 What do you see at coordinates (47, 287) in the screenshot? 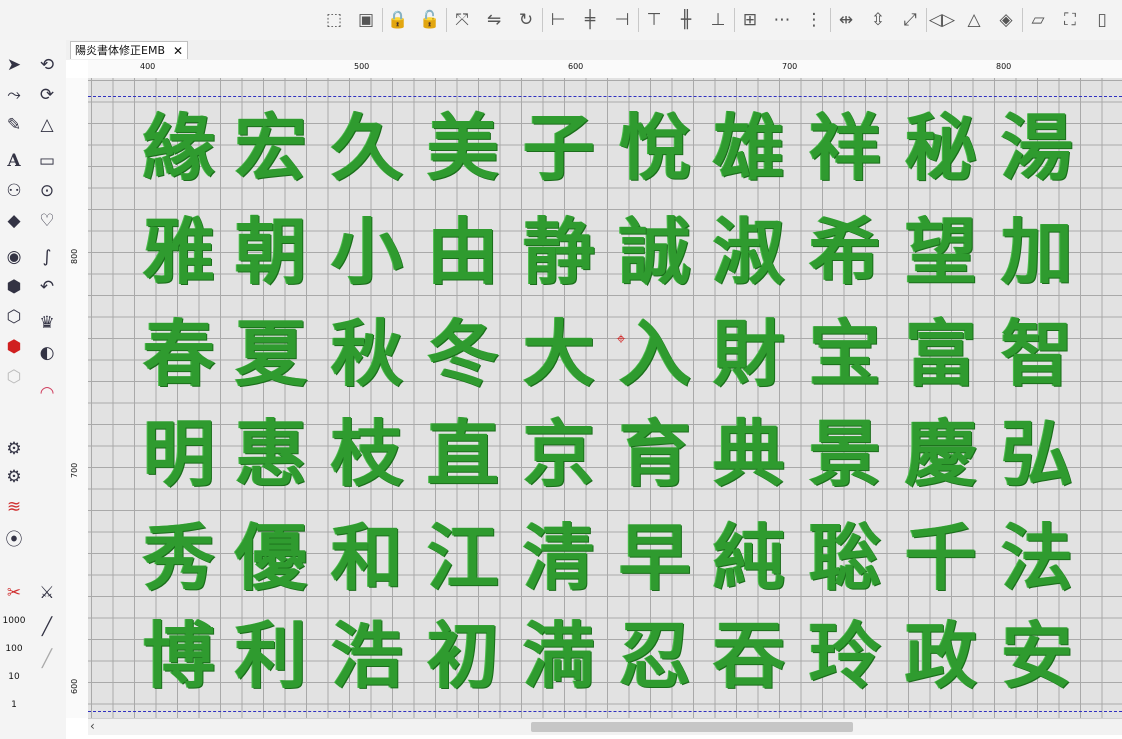
I see `back-arrow-icon: ↶` at bounding box center [47, 287].